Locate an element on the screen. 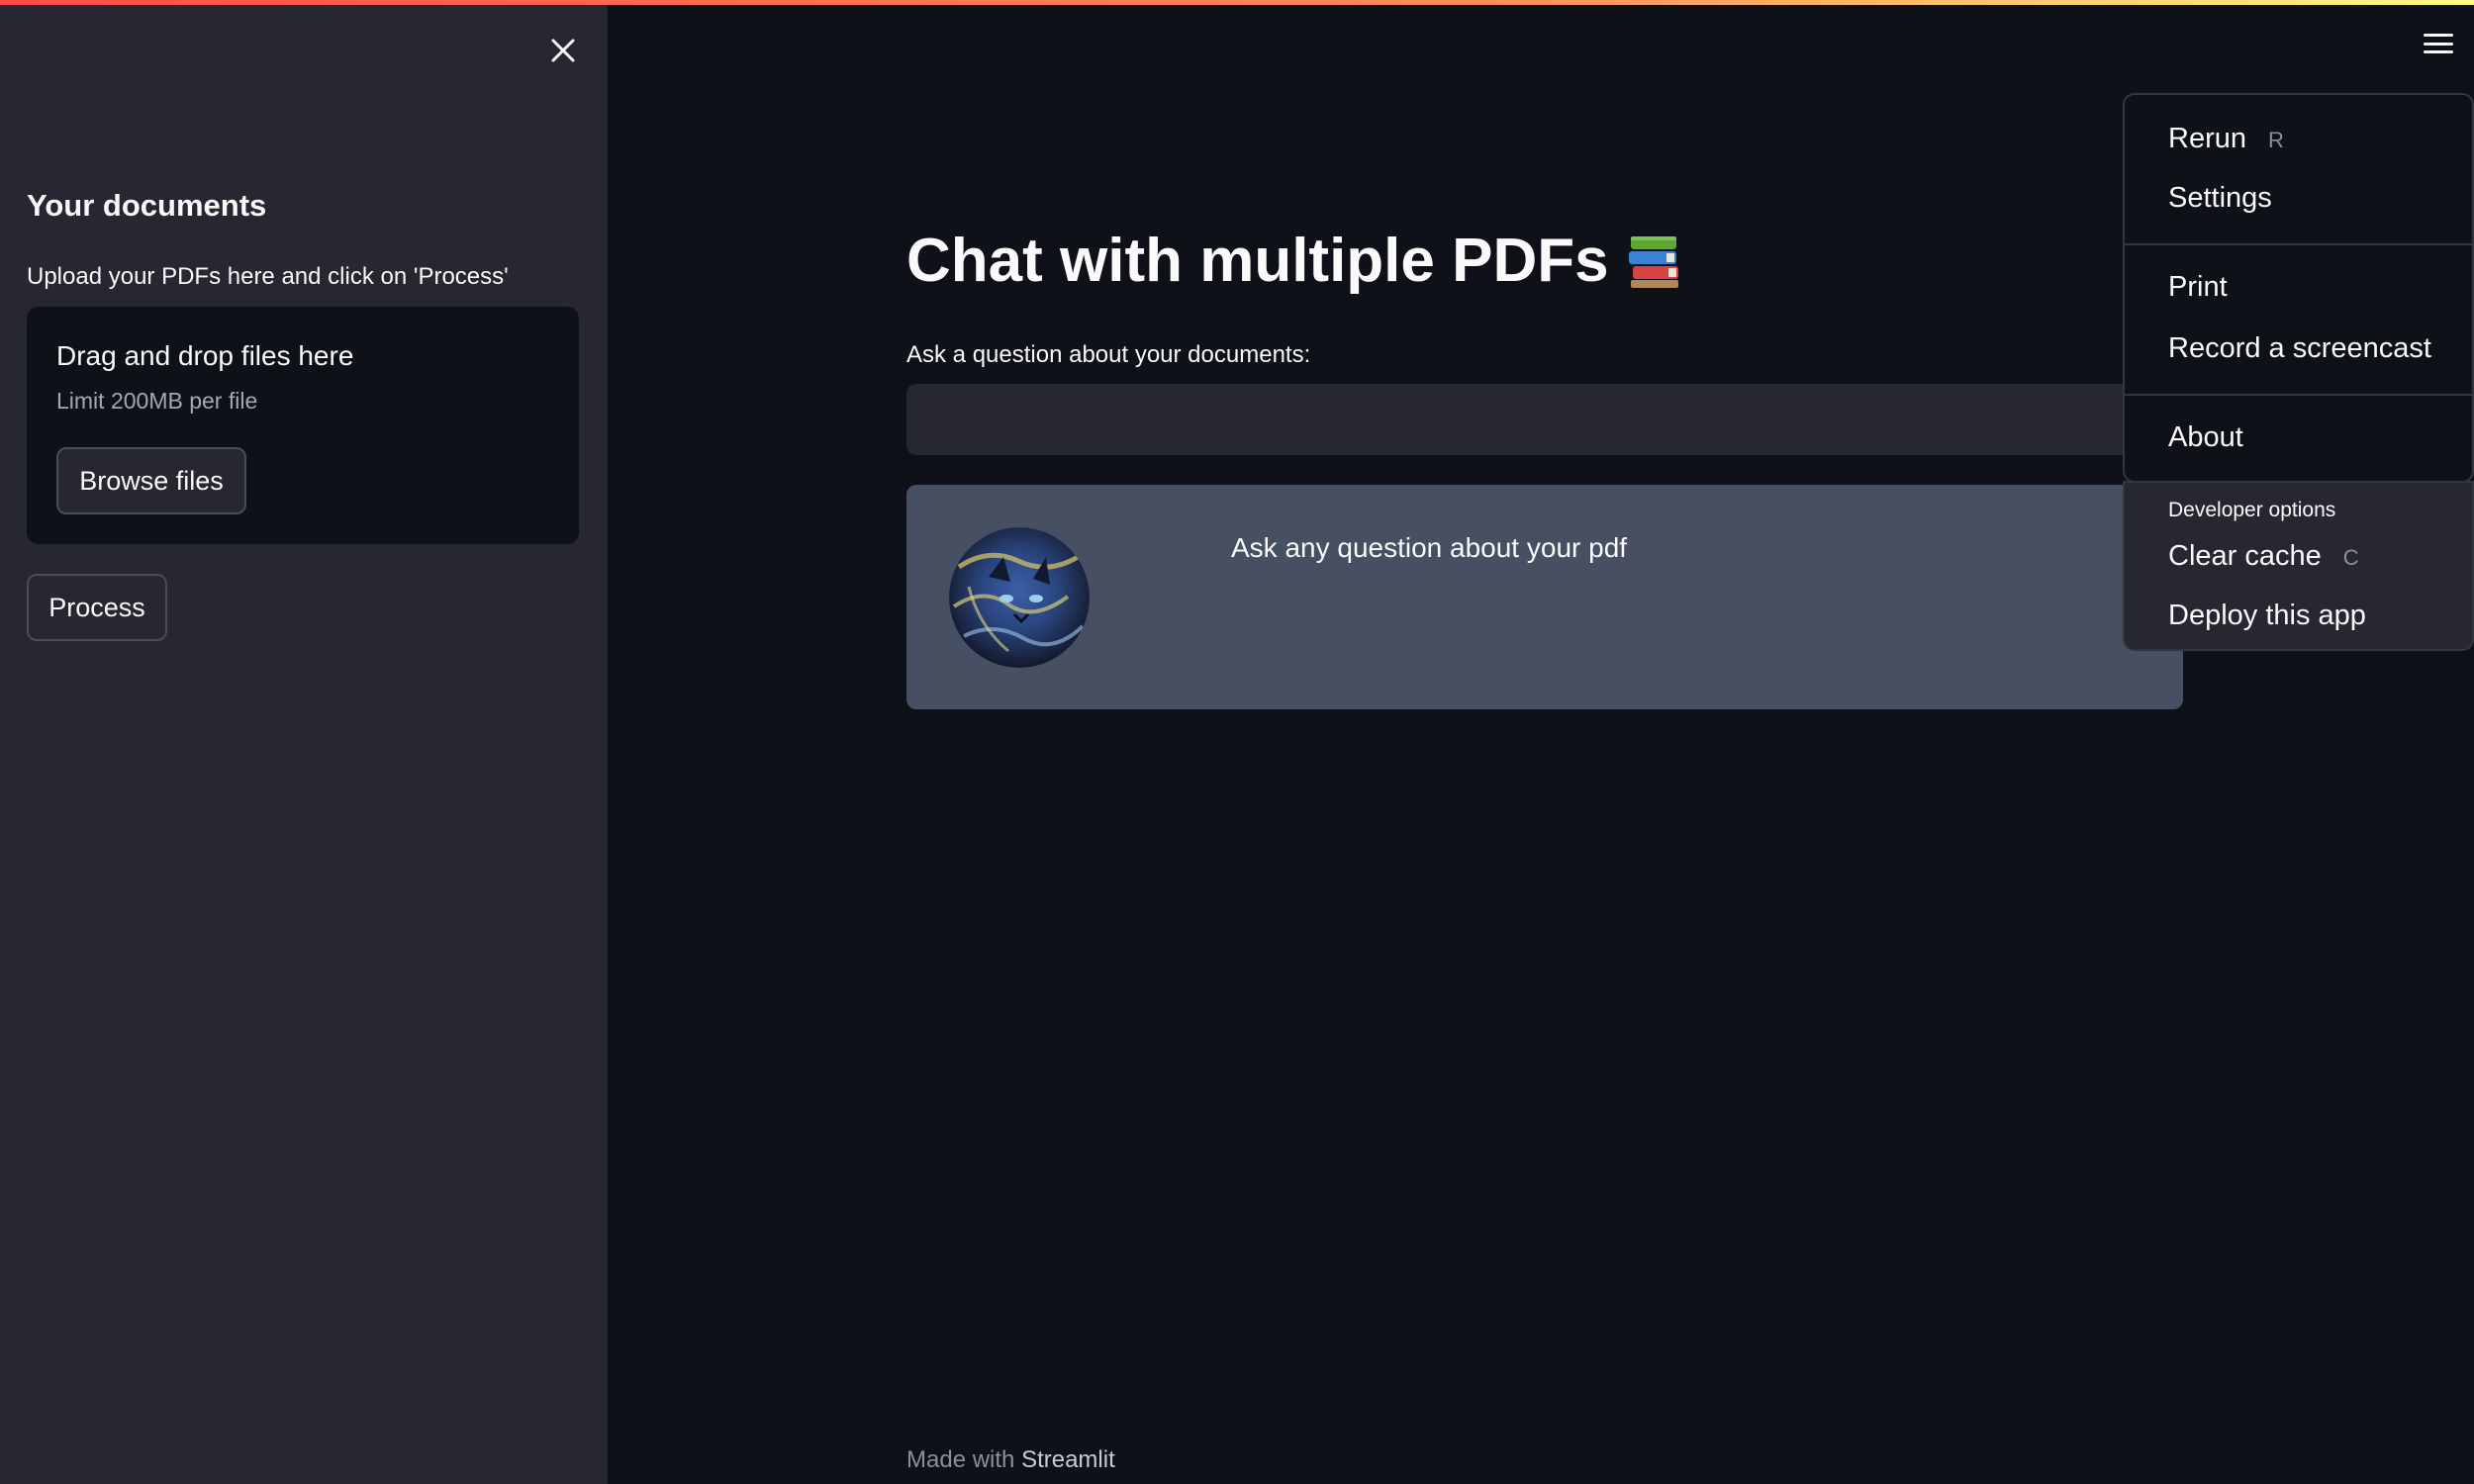  close-icon is located at coordinates (563, 50).